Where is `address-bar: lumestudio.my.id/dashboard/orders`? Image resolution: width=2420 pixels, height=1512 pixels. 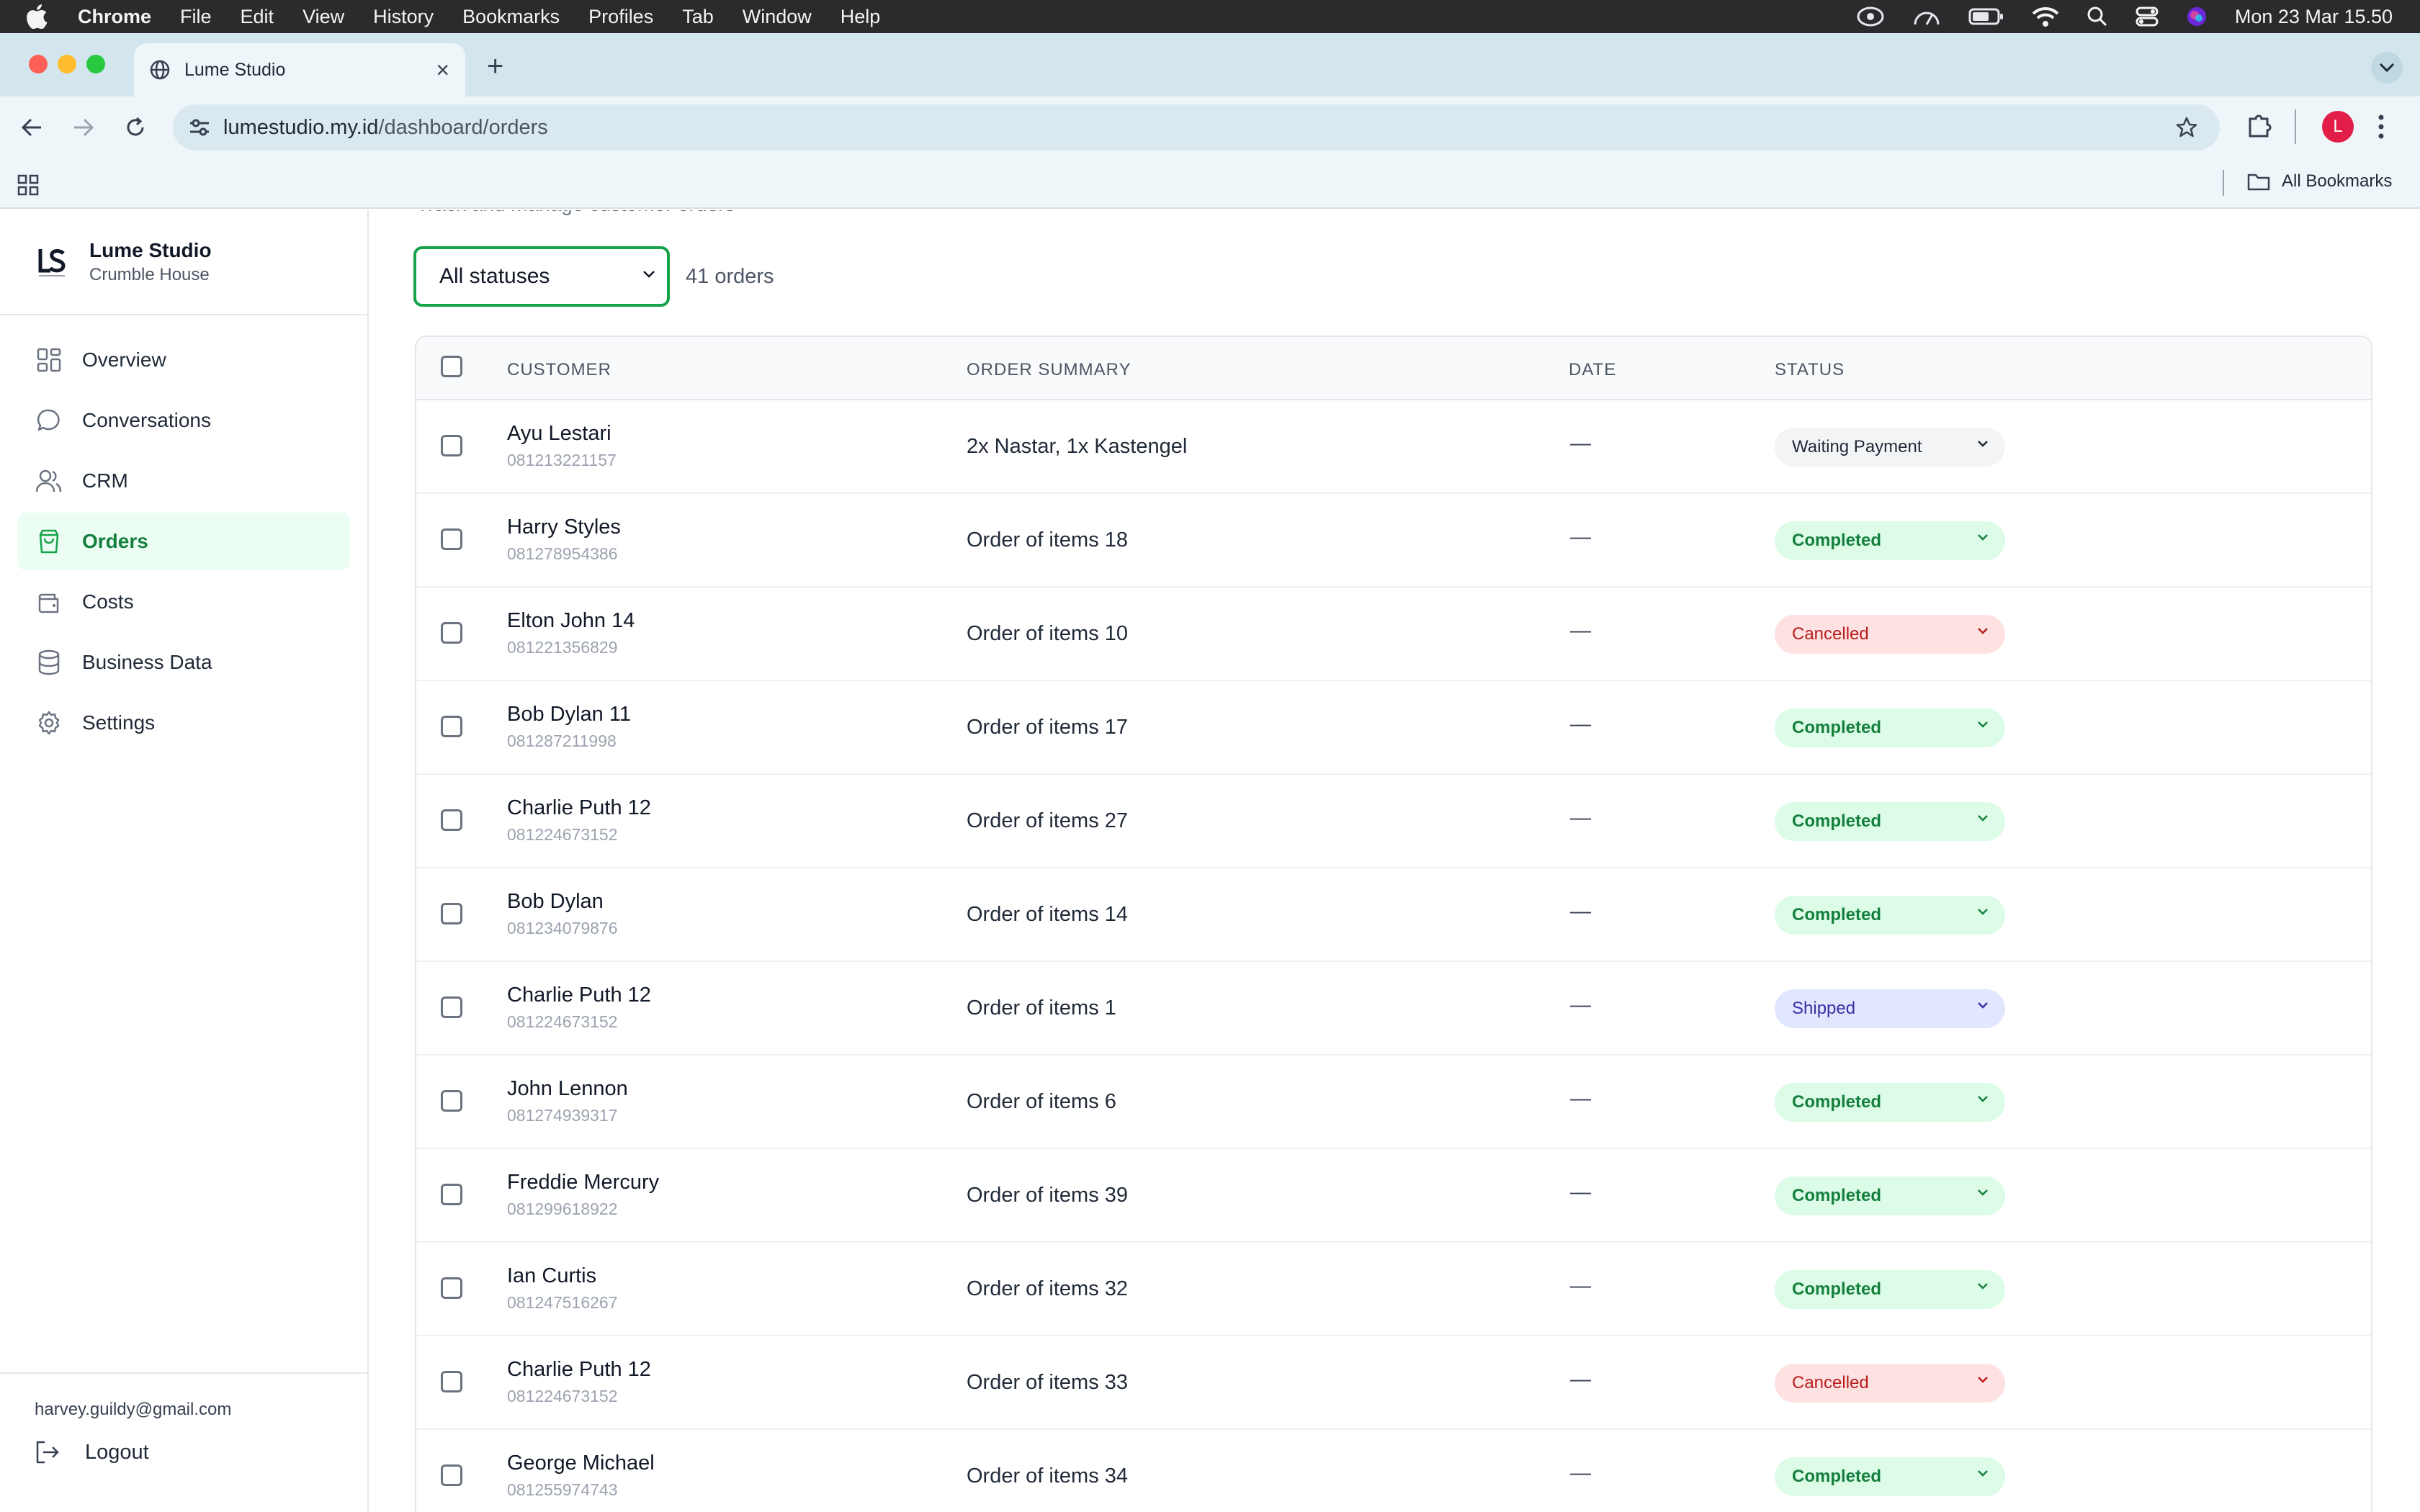 address-bar: lumestudio.my.id/dashboard/orders is located at coordinates (1196, 127).